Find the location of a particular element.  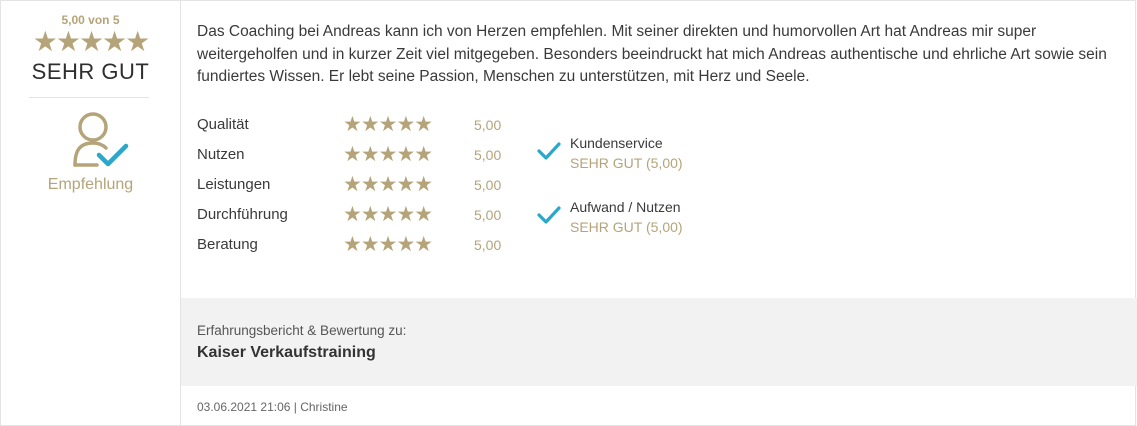

reviewed-company-caption: Erfahrungsbericht & Bewertung zu: is located at coordinates (302, 330).